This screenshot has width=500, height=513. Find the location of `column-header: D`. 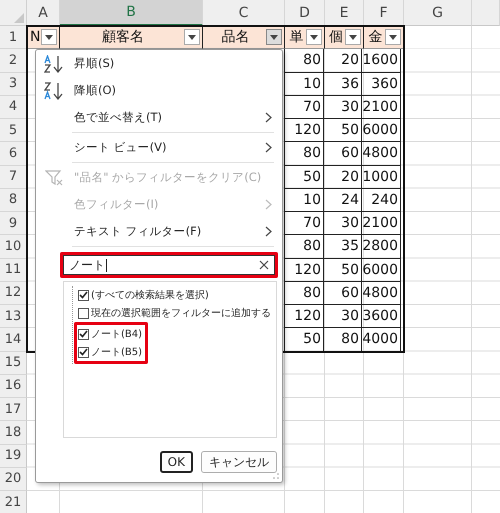

column-header: D is located at coordinates (305, 13).